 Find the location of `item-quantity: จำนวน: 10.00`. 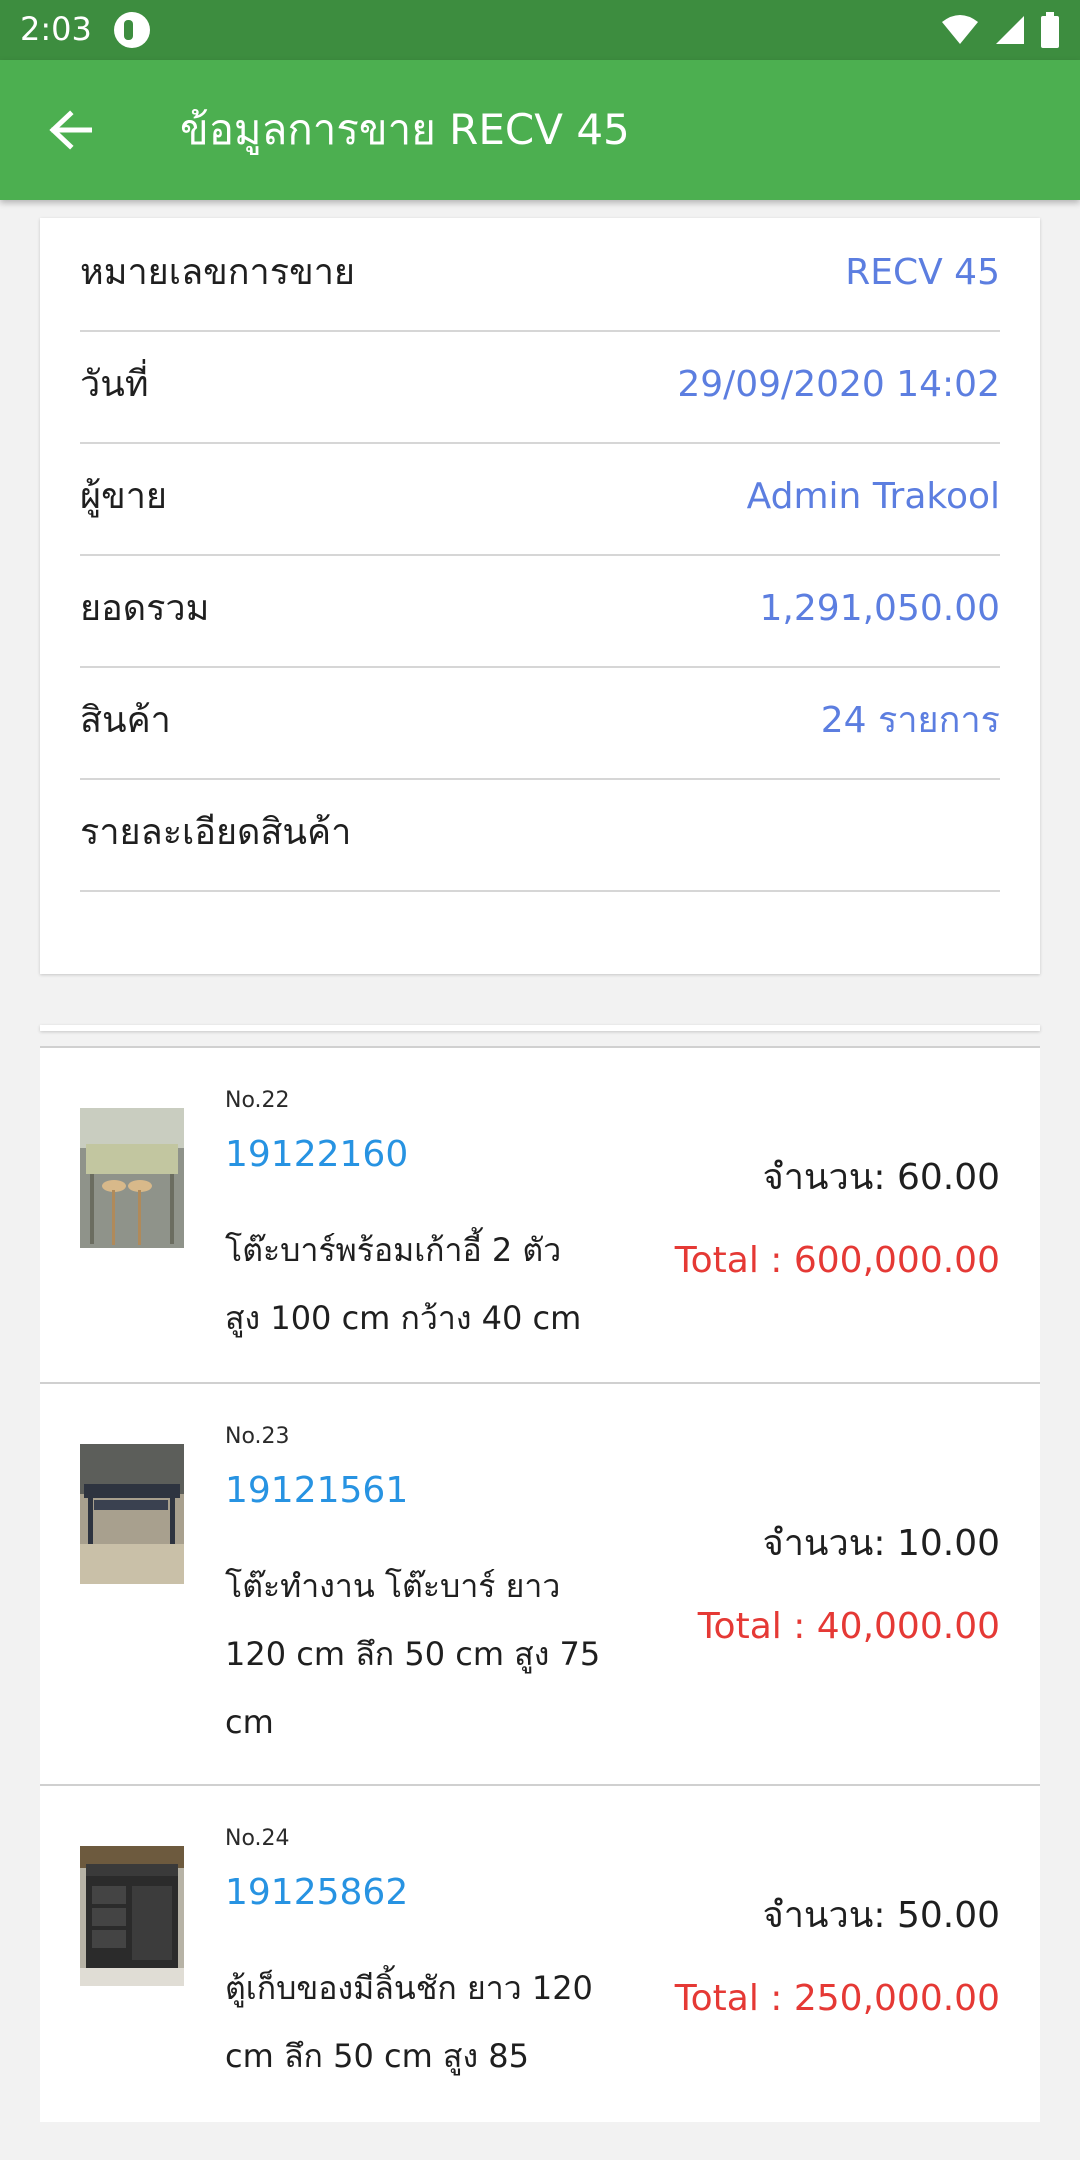

item-quantity: จำนวน: 10.00 is located at coordinates (881, 1543).